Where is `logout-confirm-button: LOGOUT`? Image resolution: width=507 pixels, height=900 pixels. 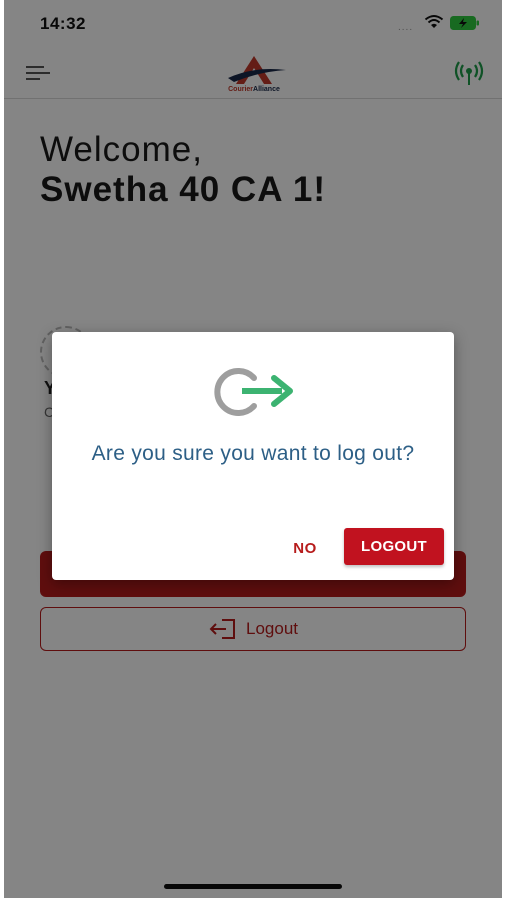
logout-confirm-button: LOGOUT is located at coordinates (394, 546).